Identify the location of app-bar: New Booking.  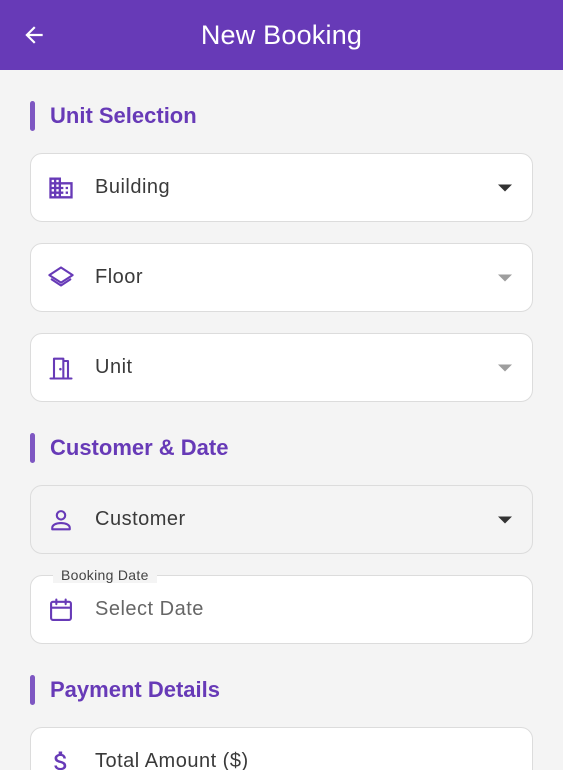
(281, 35).